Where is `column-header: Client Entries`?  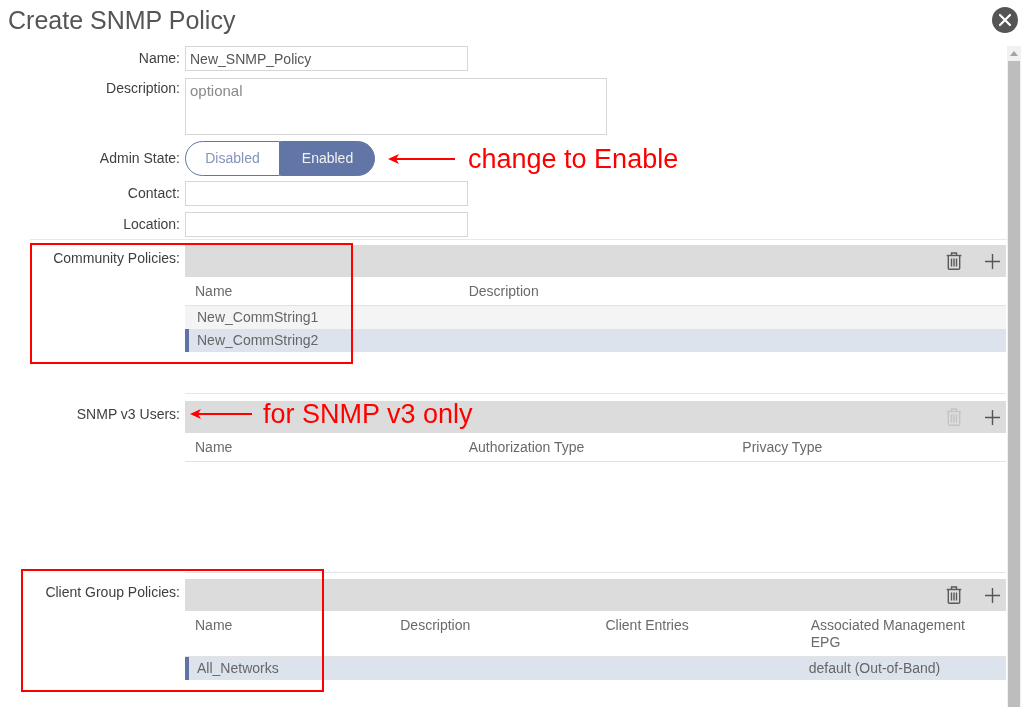
column-header: Client Entries is located at coordinates (647, 625).